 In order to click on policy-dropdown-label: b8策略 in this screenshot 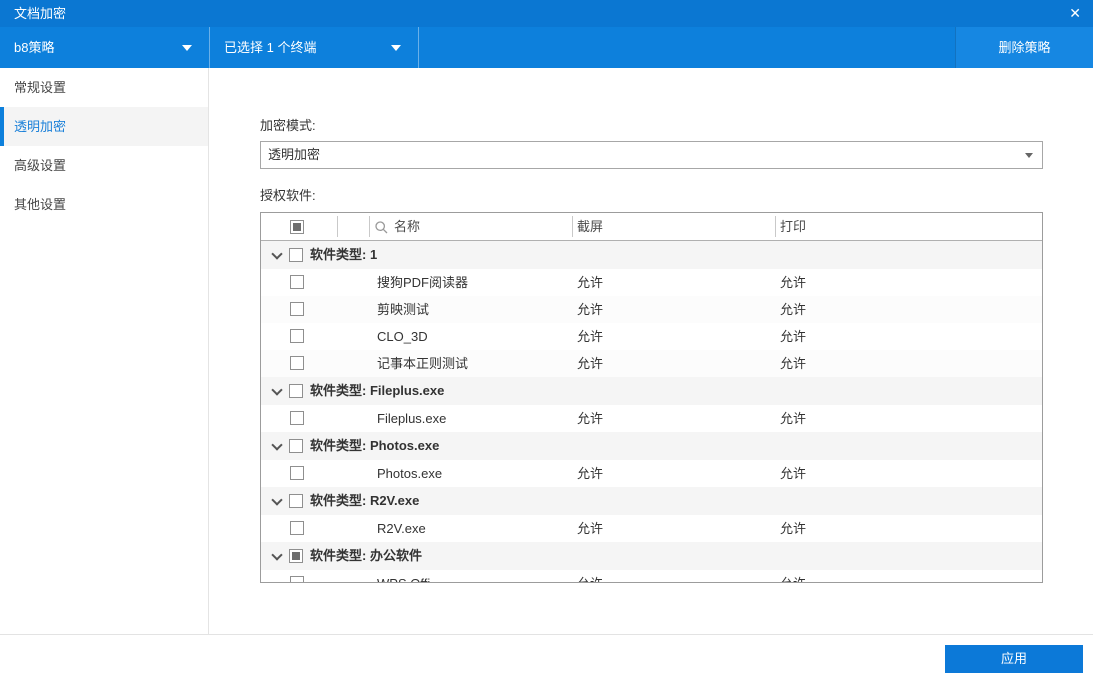, I will do `click(34, 47)`.